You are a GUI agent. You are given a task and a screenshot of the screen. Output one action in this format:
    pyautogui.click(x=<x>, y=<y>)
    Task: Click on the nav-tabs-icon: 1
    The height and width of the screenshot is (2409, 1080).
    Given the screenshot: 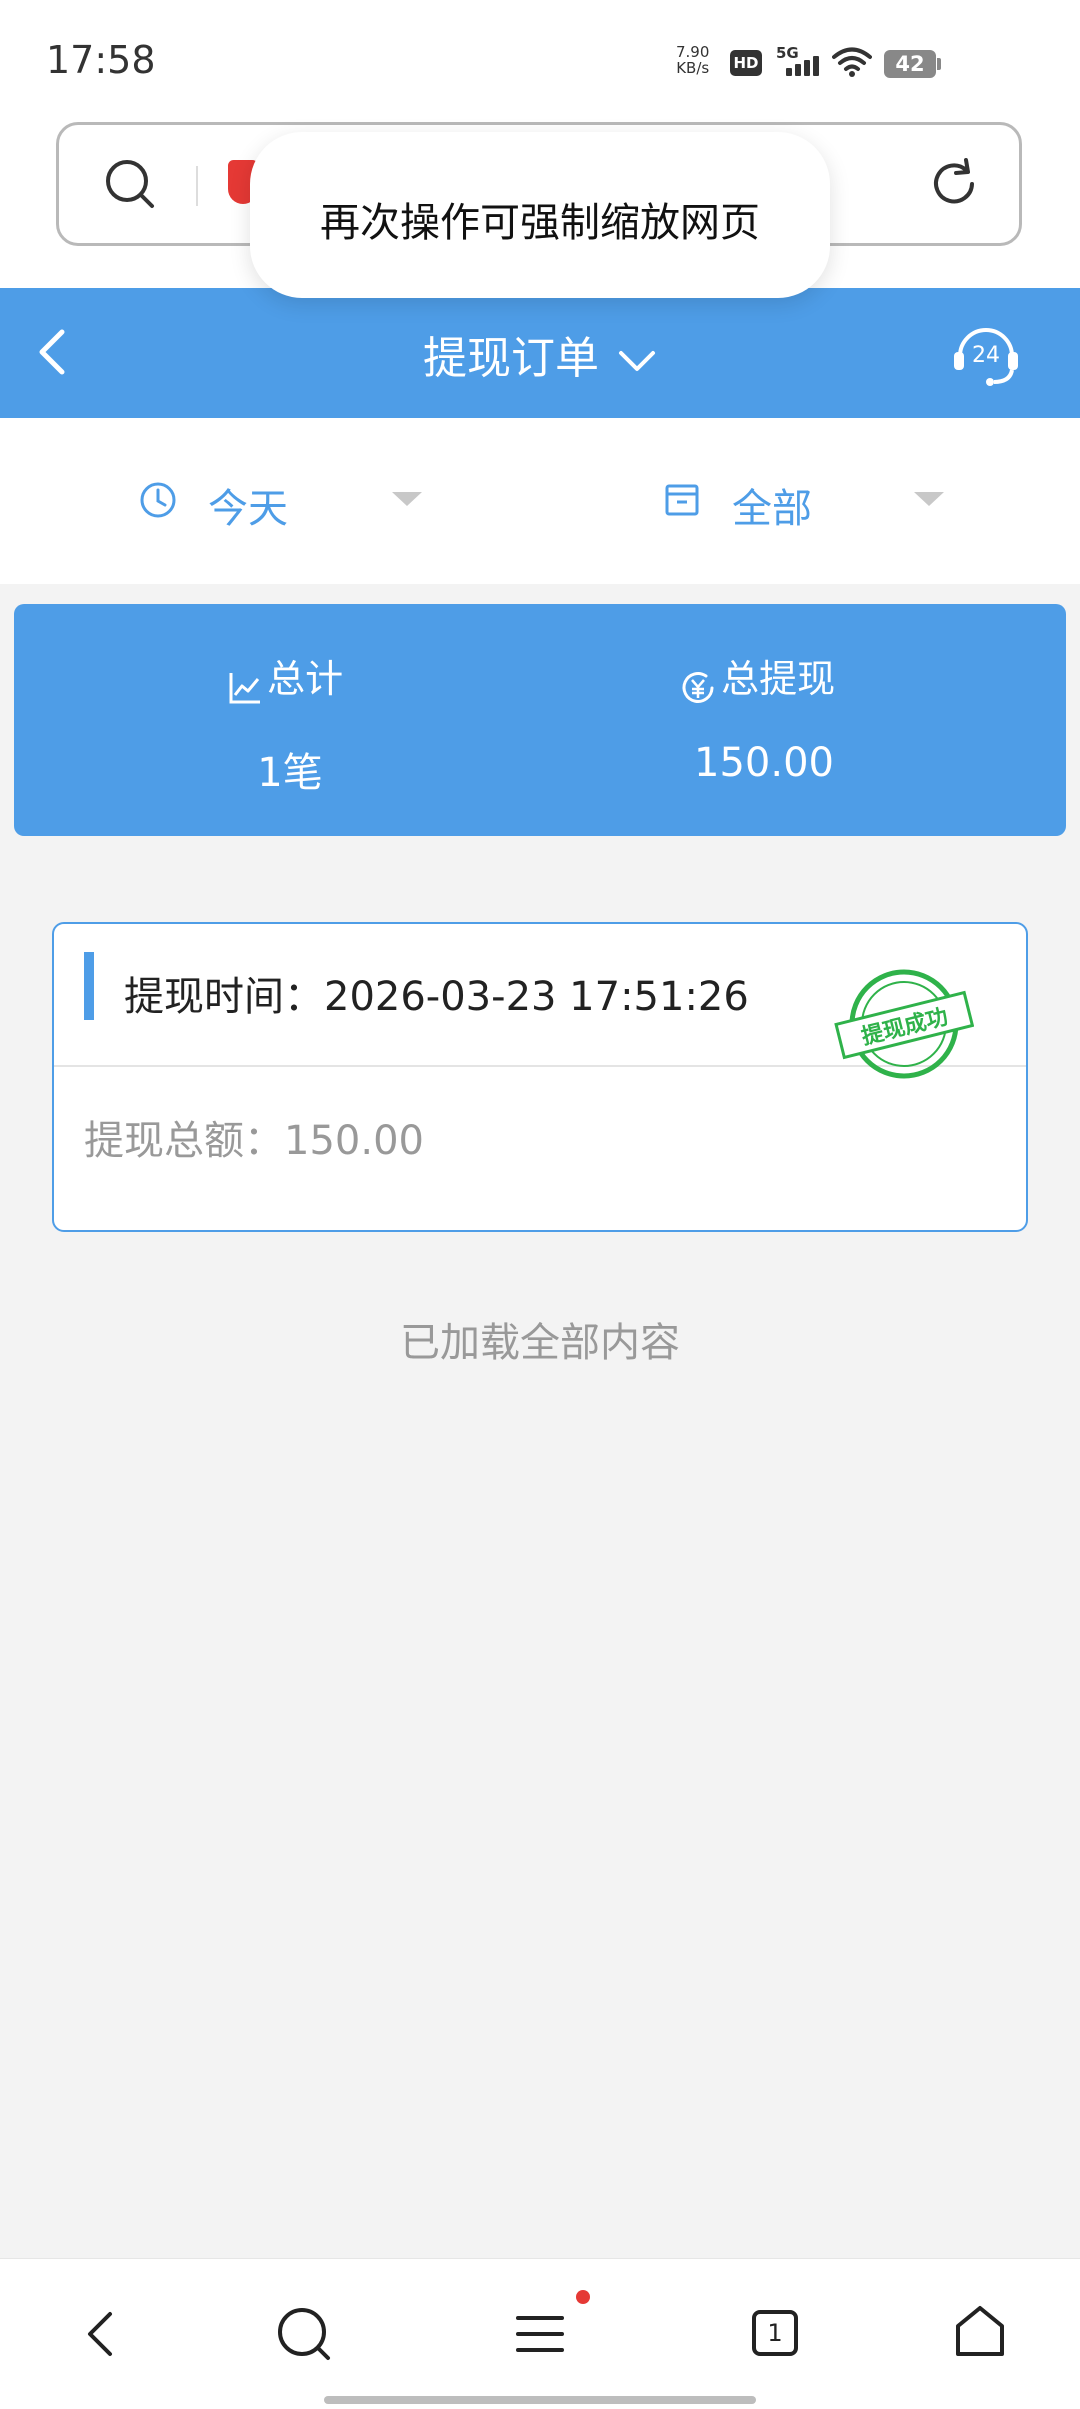 What is the action you would take?
    pyautogui.click(x=775, y=2333)
    